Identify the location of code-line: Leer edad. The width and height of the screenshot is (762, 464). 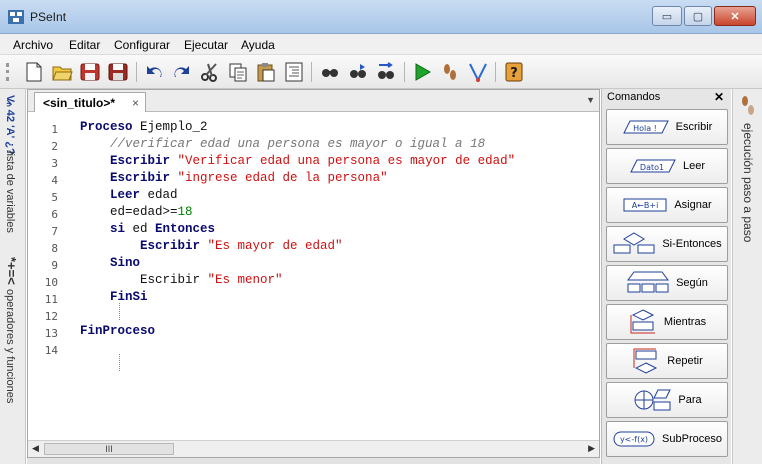
(129, 195).